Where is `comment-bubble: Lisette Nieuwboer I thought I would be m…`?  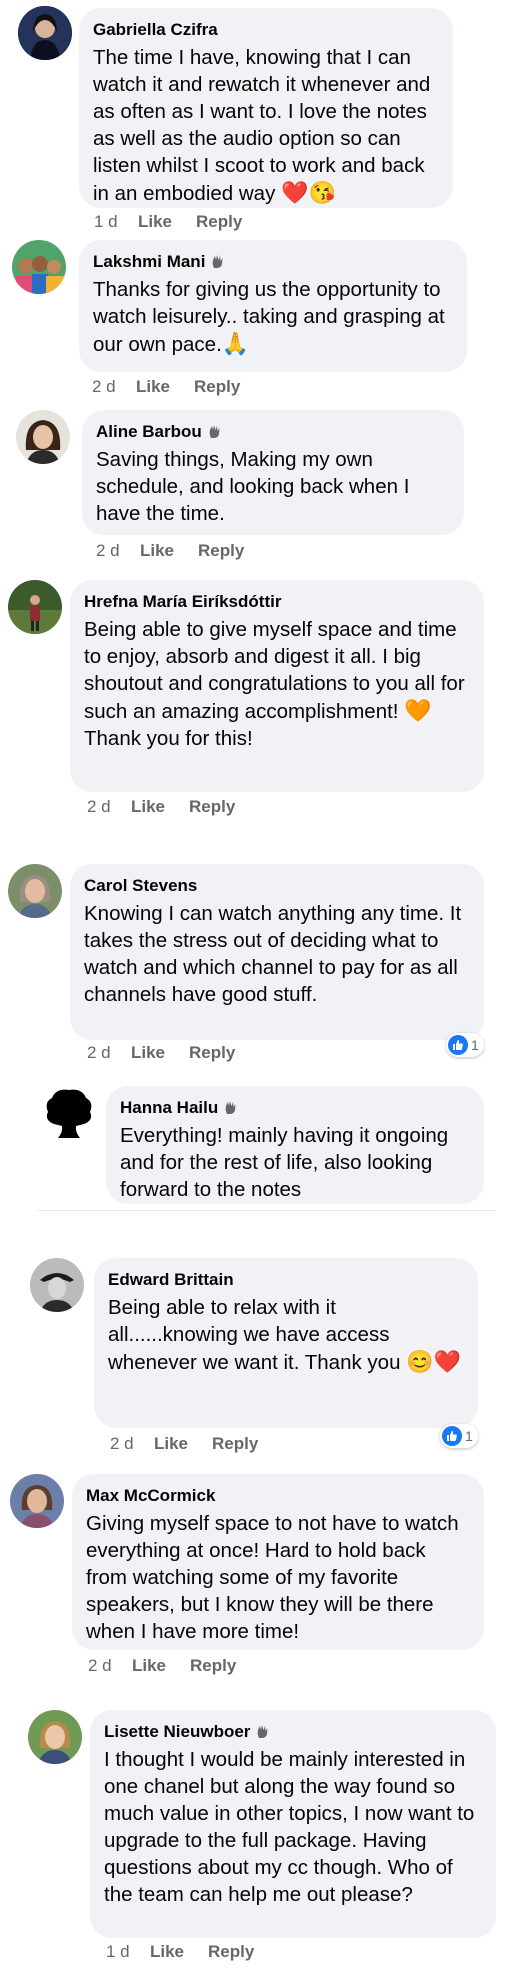
comment-bubble: Lisette Nieuwboer I thought I would be m… is located at coordinates (293, 1824).